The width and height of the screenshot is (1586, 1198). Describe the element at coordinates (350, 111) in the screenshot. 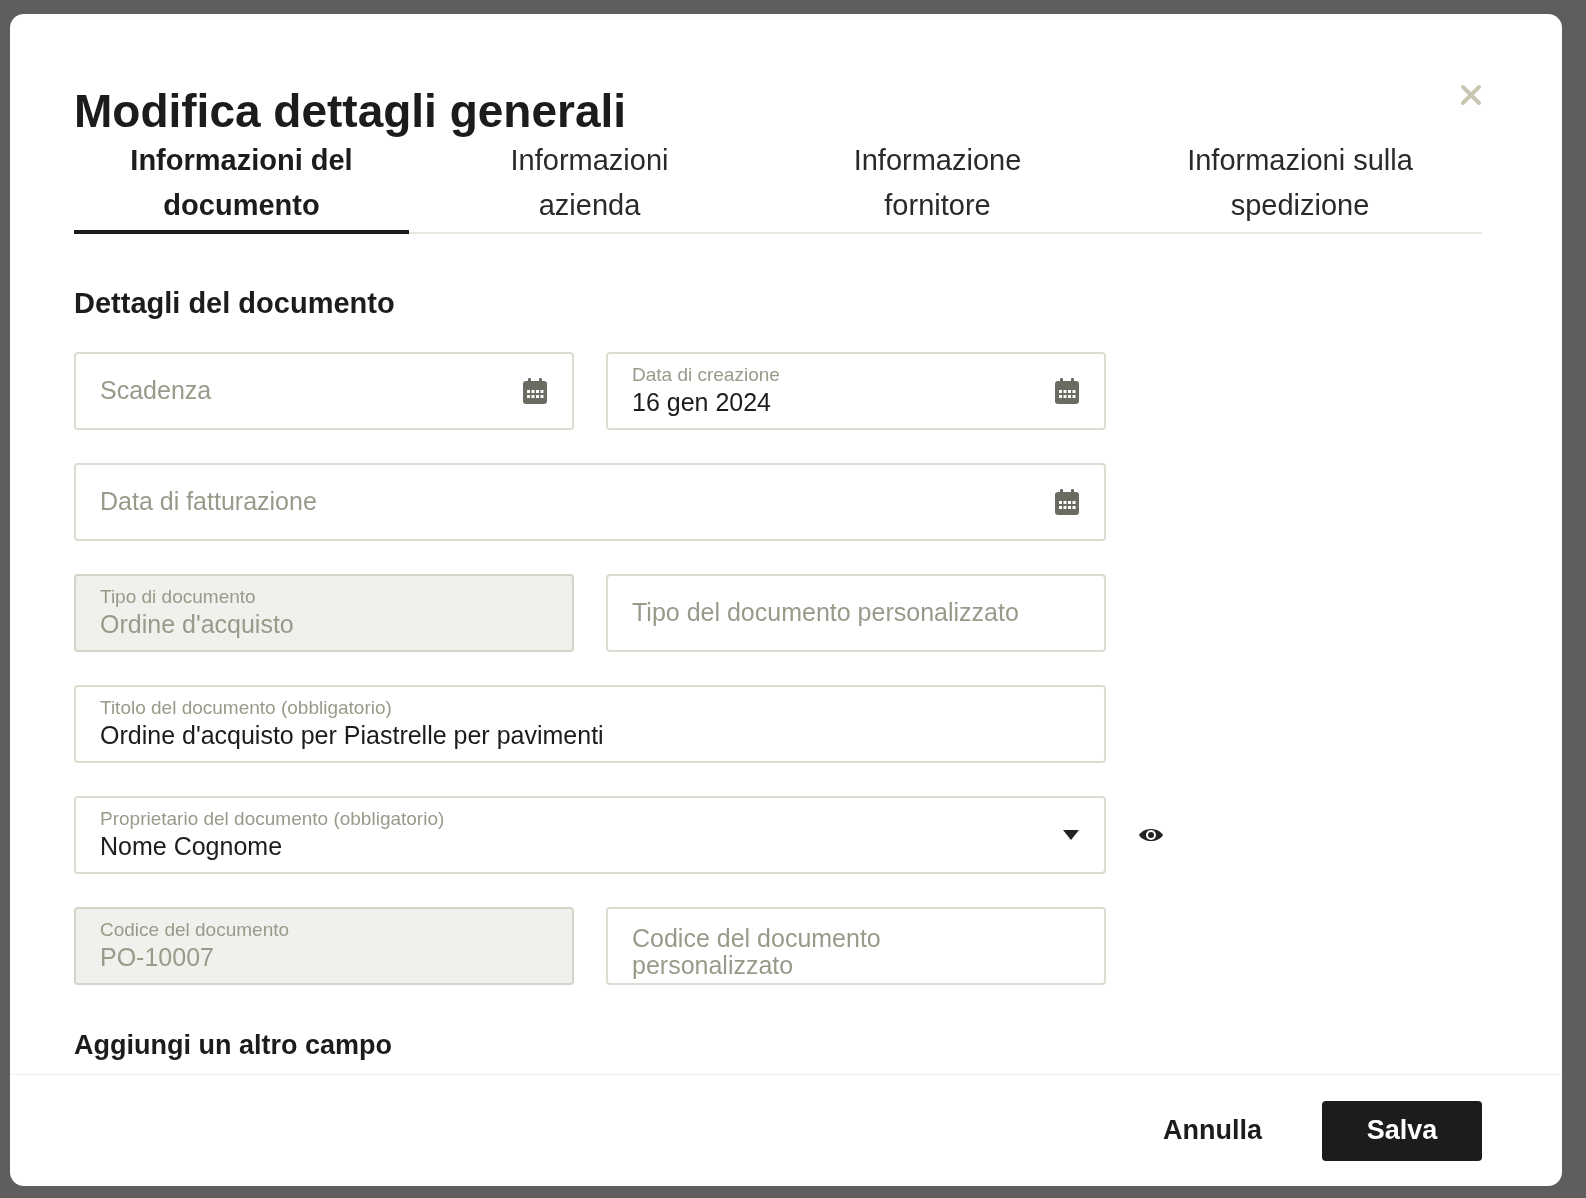

I see `dialog-title: Modifica dettagli generali` at that location.